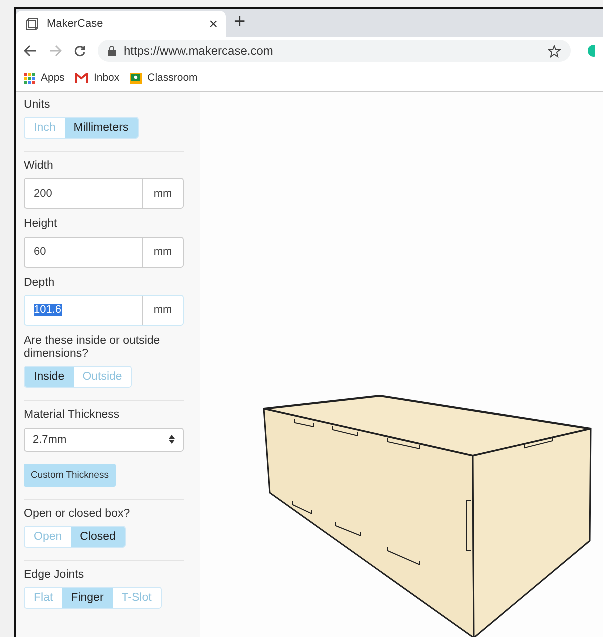 This screenshot has width=603, height=637. I want to click on bookmark-link: Classroom, so click(164, 78).